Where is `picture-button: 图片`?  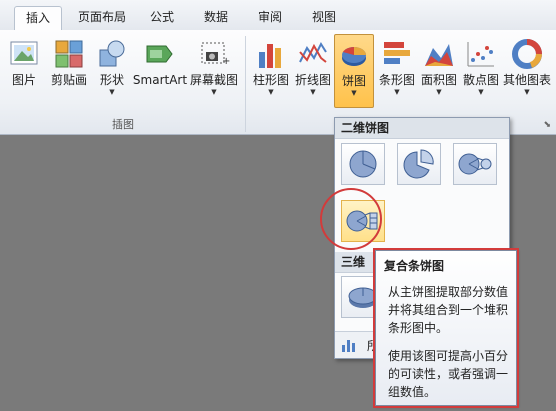
picture-button: 图片 is located at coordinates (24, 71).